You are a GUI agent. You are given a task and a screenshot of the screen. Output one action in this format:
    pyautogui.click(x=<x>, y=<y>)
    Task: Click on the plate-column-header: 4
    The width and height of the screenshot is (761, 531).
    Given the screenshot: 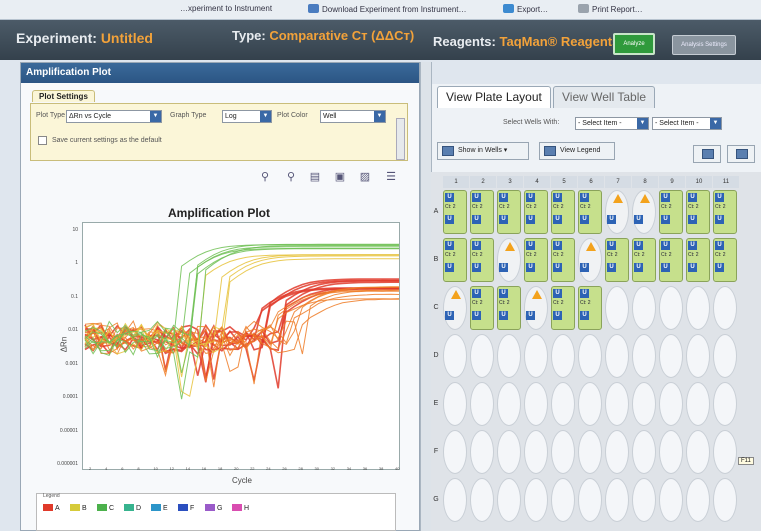 What is the action you would take?
    pyautogui.click(x=537, y=182)
    